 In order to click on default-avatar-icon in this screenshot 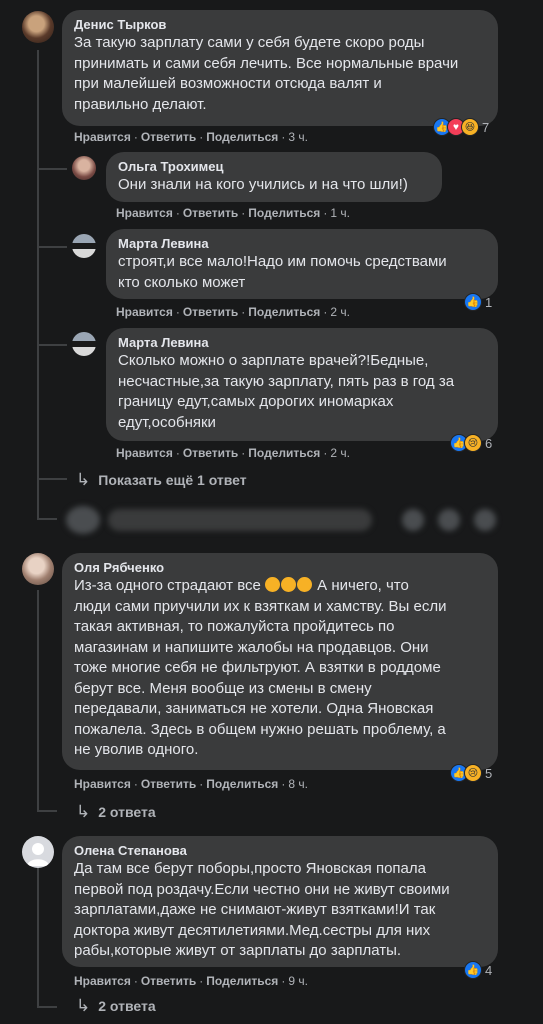, I will do `click(38, 854)`.